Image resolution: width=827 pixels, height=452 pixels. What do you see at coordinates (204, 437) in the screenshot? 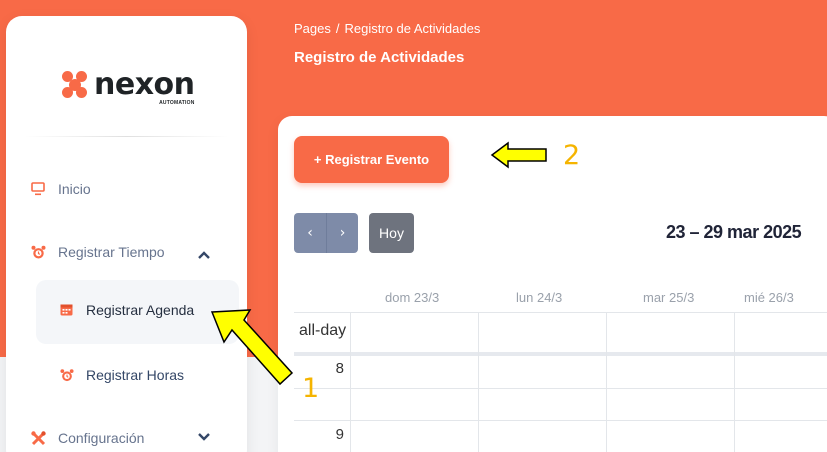
I see `chevron-down-icon` at bounding box center [204, 437].